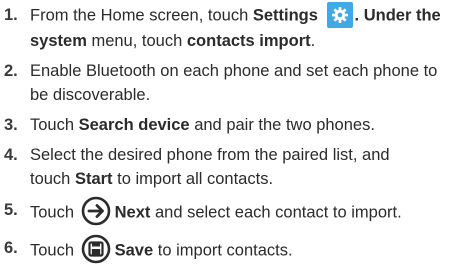  I want to click on step-text: menu, touch, so click(136, 41).